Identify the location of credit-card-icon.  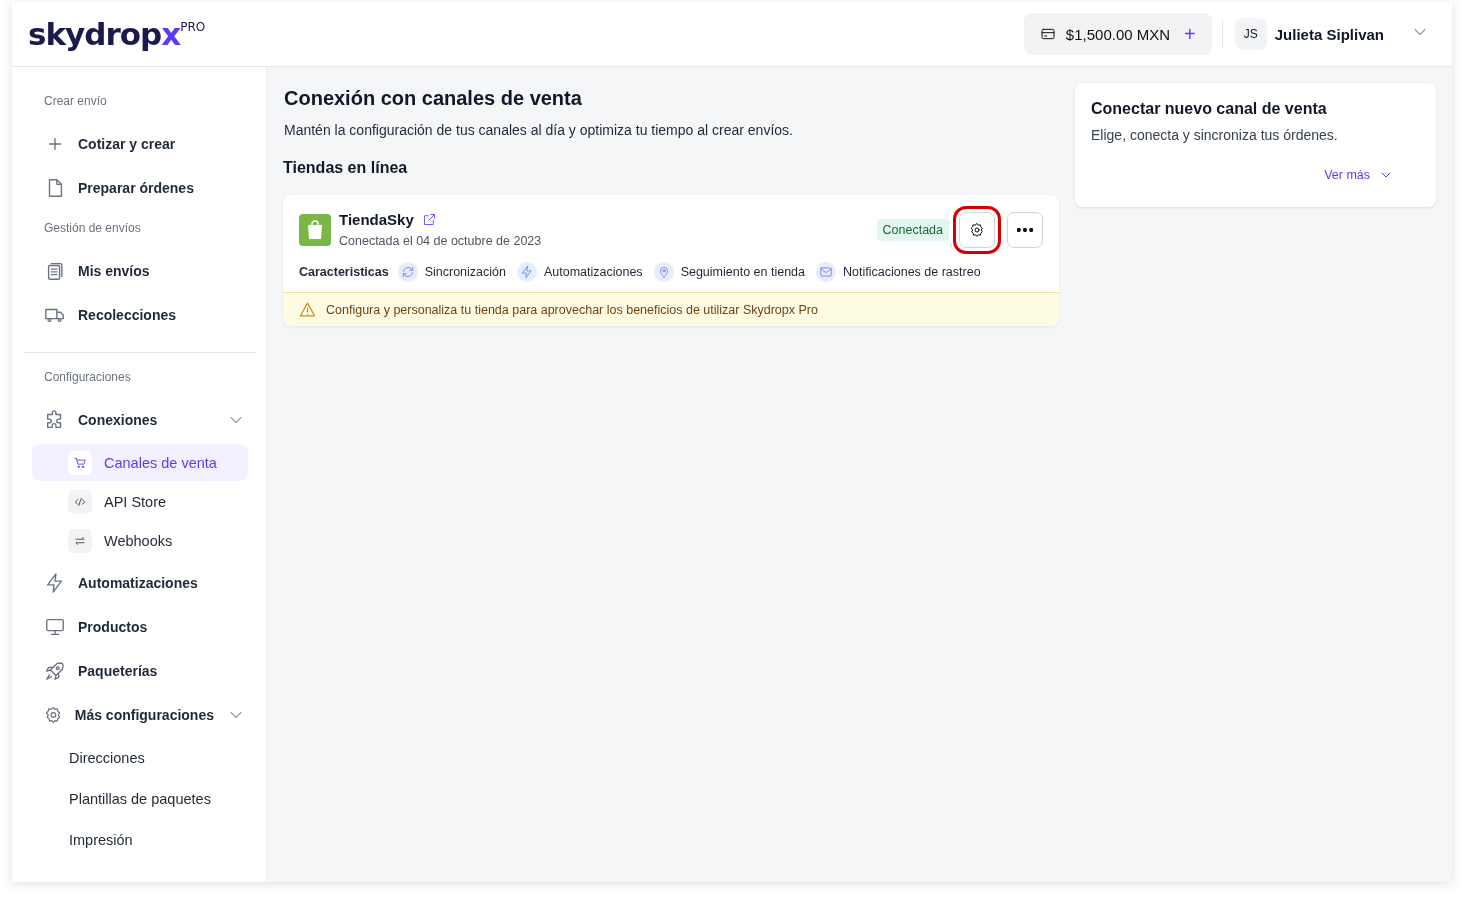
(1047, 34).